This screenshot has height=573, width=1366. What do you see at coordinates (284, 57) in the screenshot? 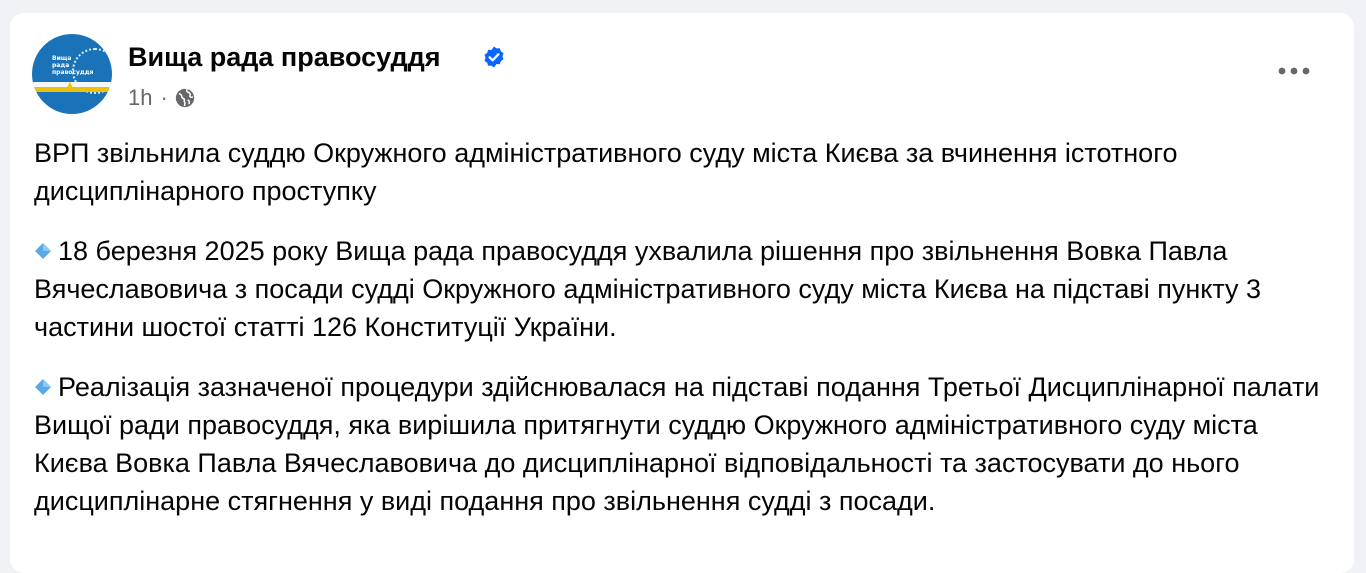
I see `page-name-link: Вища рада правосуддя` at bounding box center [284, 57].